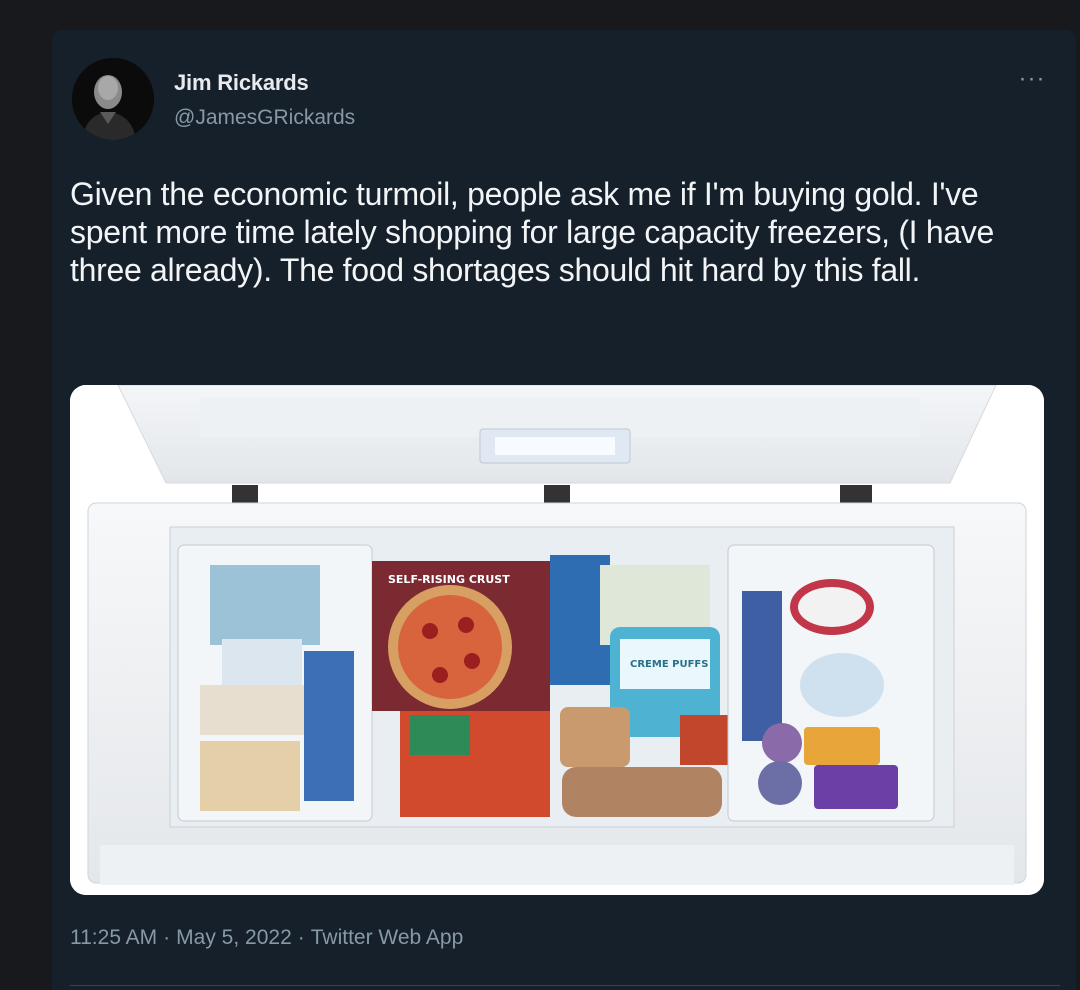  Describe the element at coordinates (113, 937) in the screenshot. I see `tweet-time: 11:25 AM` at that location.